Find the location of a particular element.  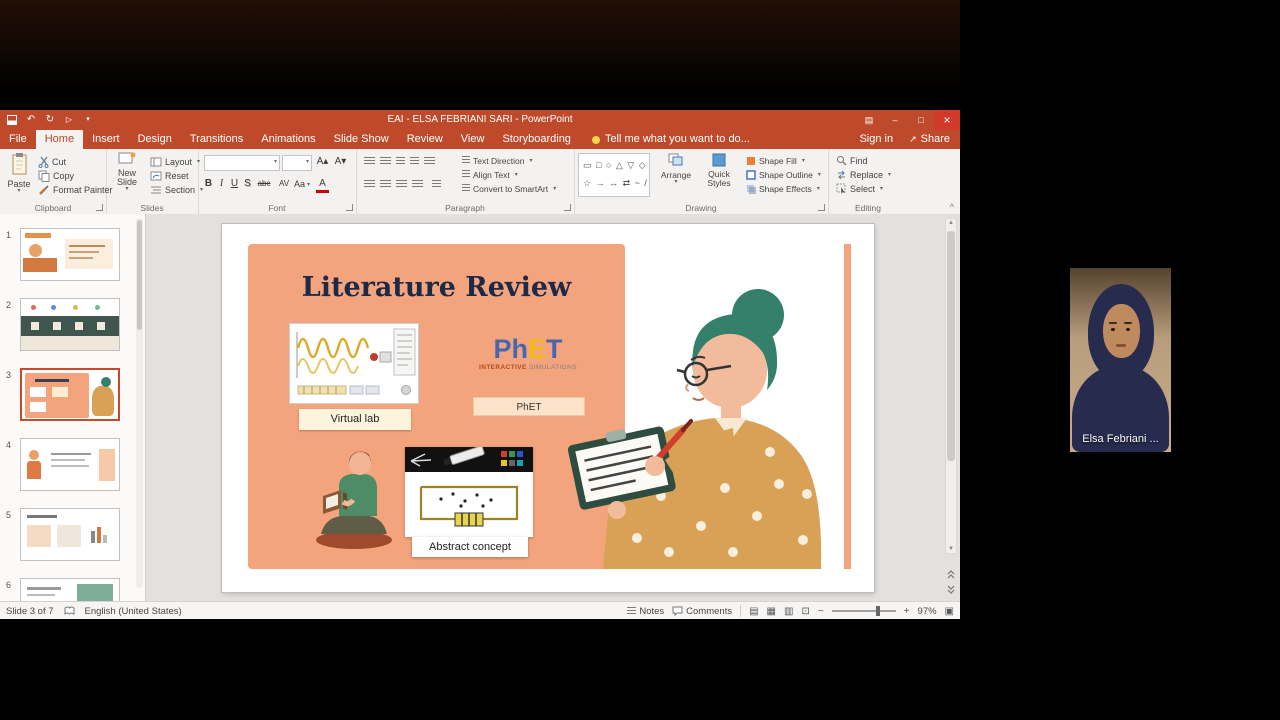

normal-view-button is located at coordinates (753, 611).